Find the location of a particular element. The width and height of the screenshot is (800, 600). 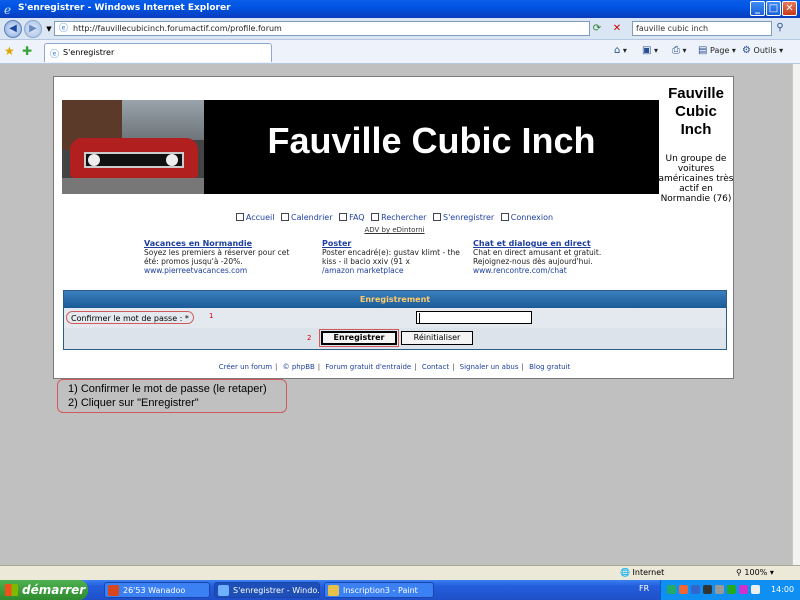

banner-car-photo is located at coordinates (133, 147).